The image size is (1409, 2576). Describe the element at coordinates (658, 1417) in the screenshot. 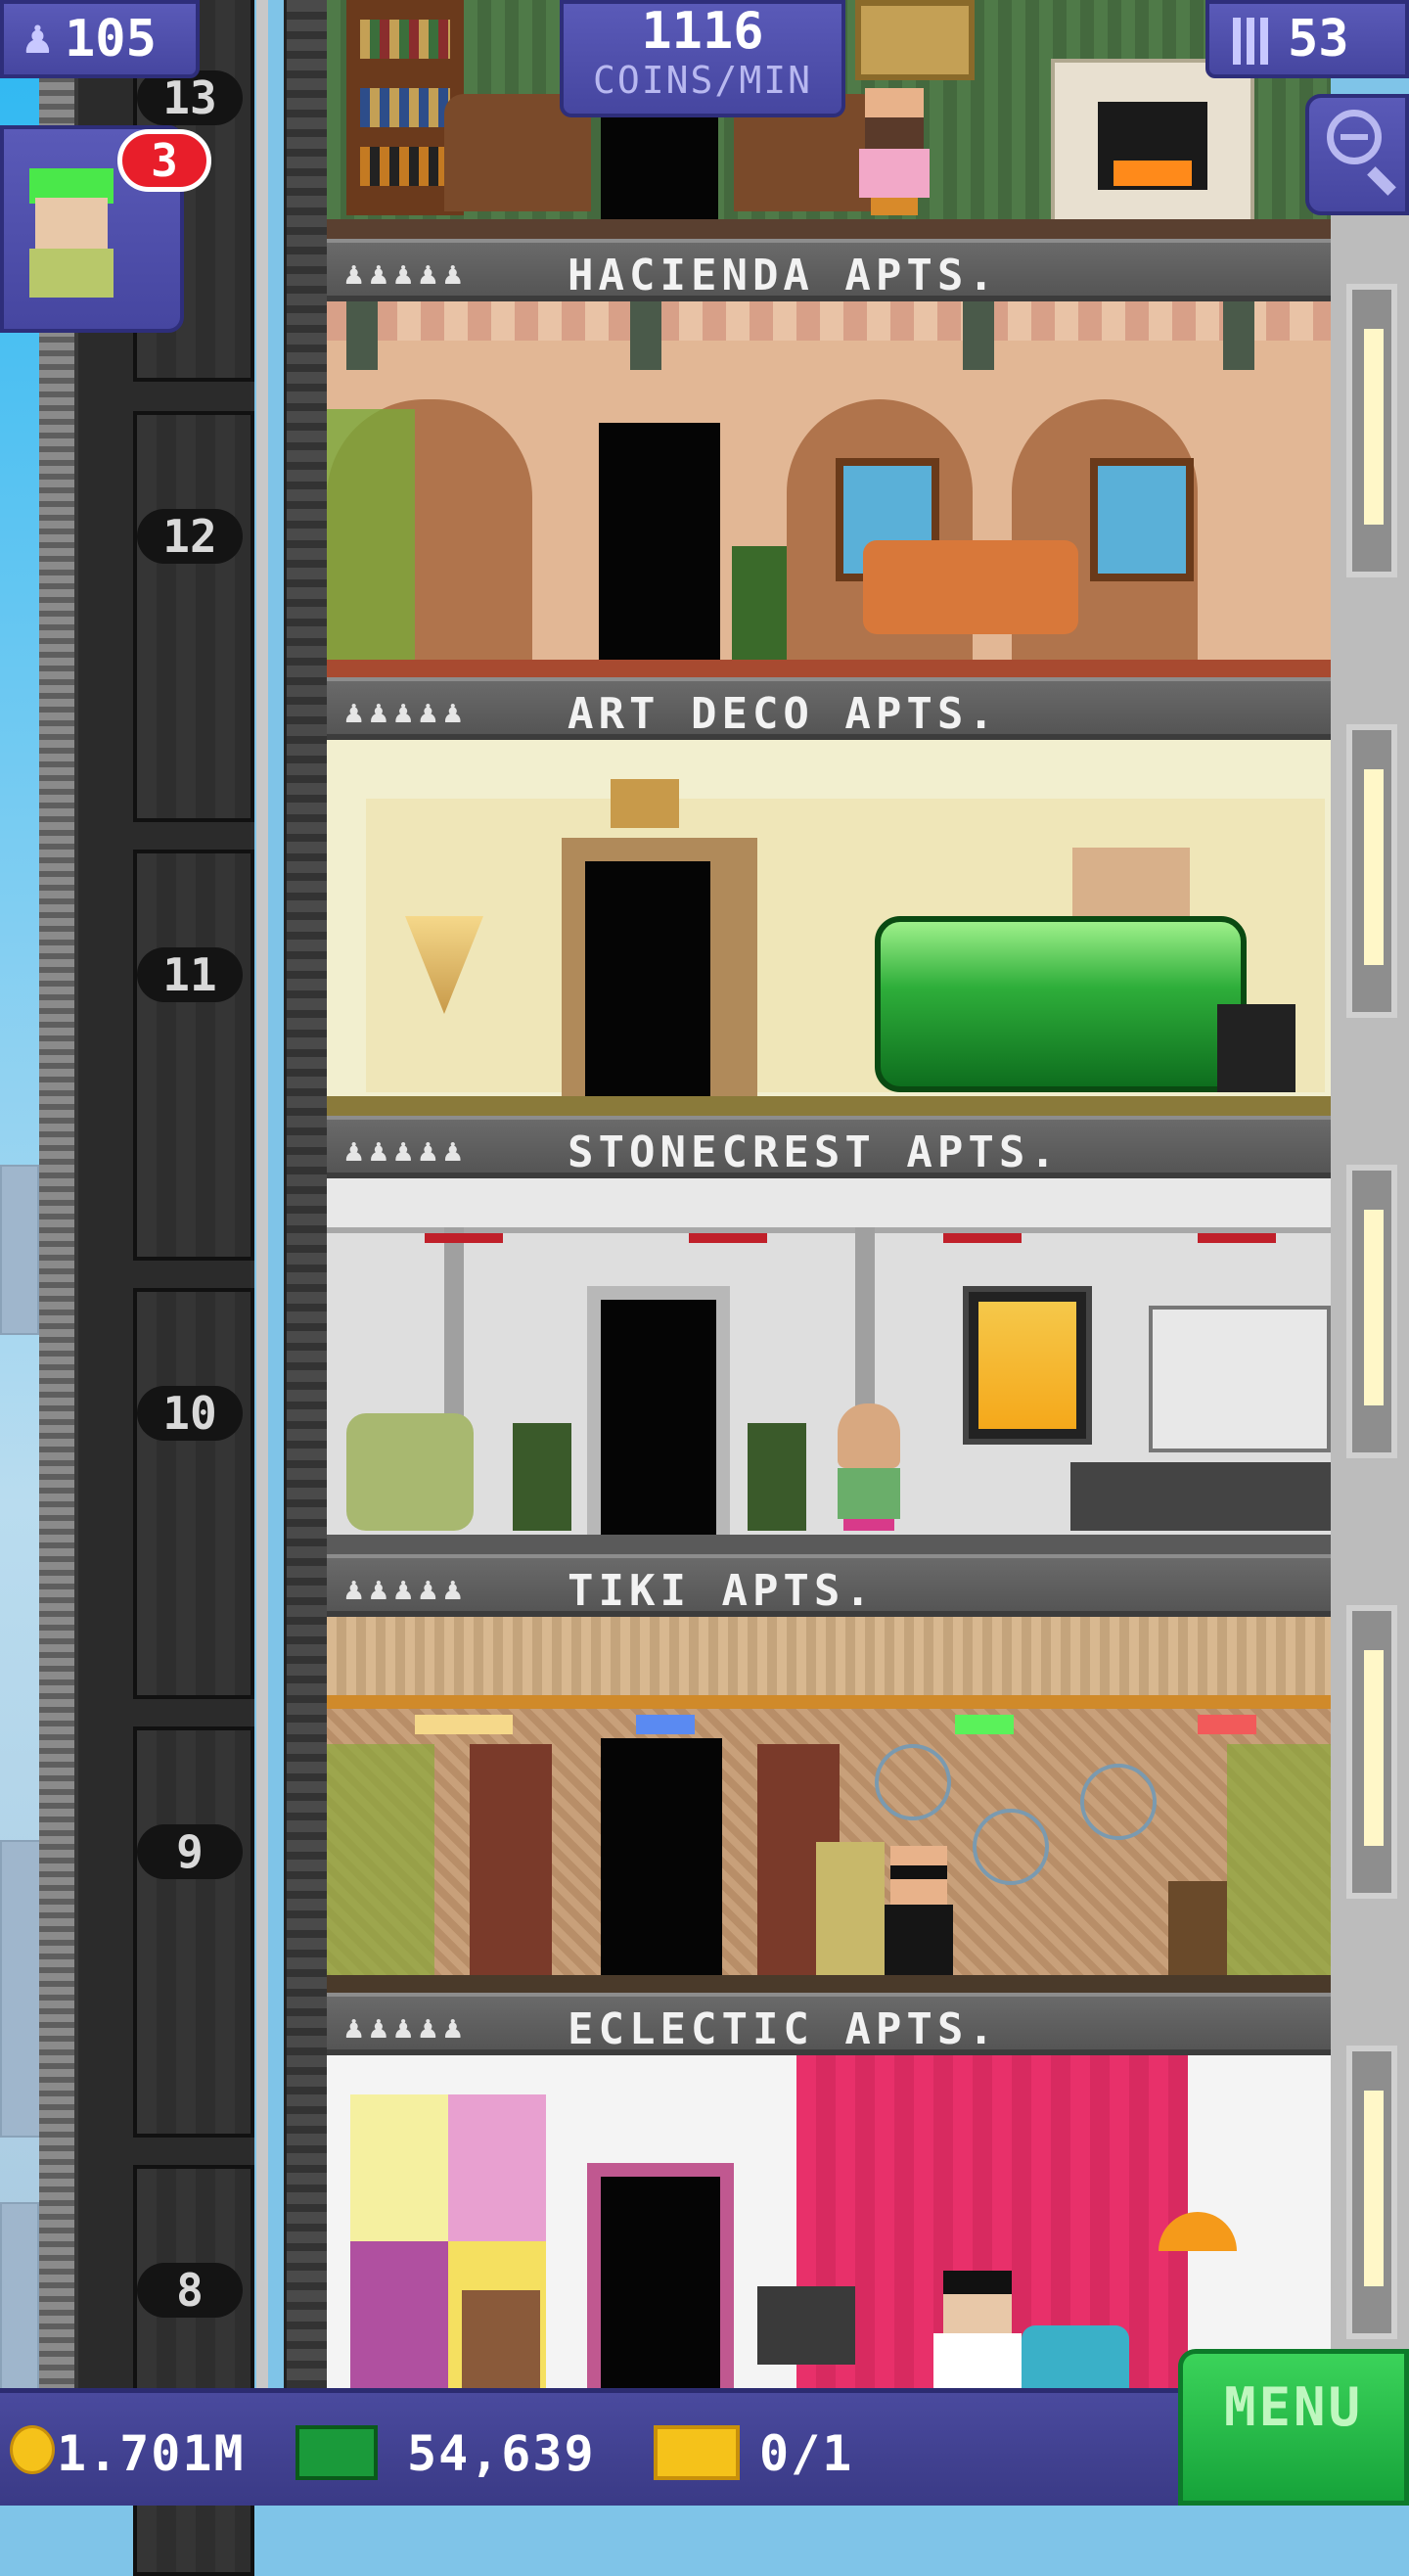

I see `floor-10-door` at that location.